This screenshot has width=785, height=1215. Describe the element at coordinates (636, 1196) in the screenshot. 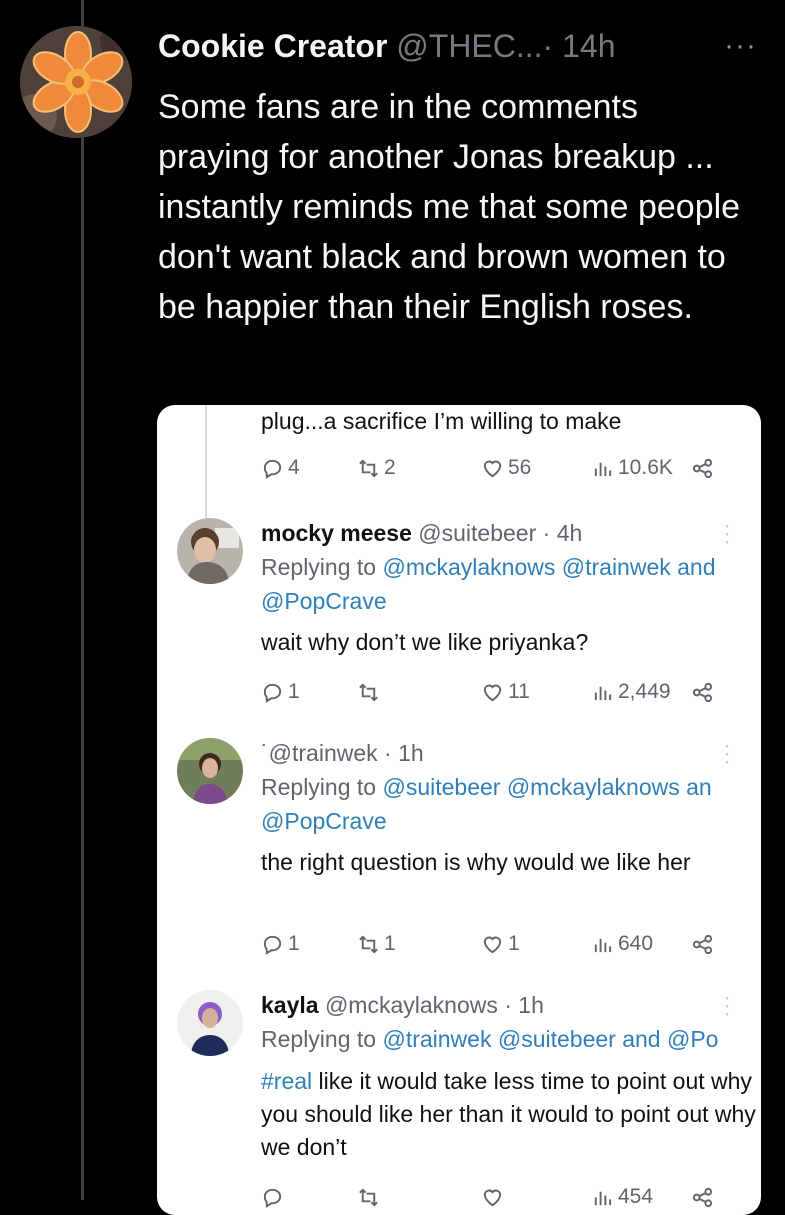

I see `views-count: 454` at that location.